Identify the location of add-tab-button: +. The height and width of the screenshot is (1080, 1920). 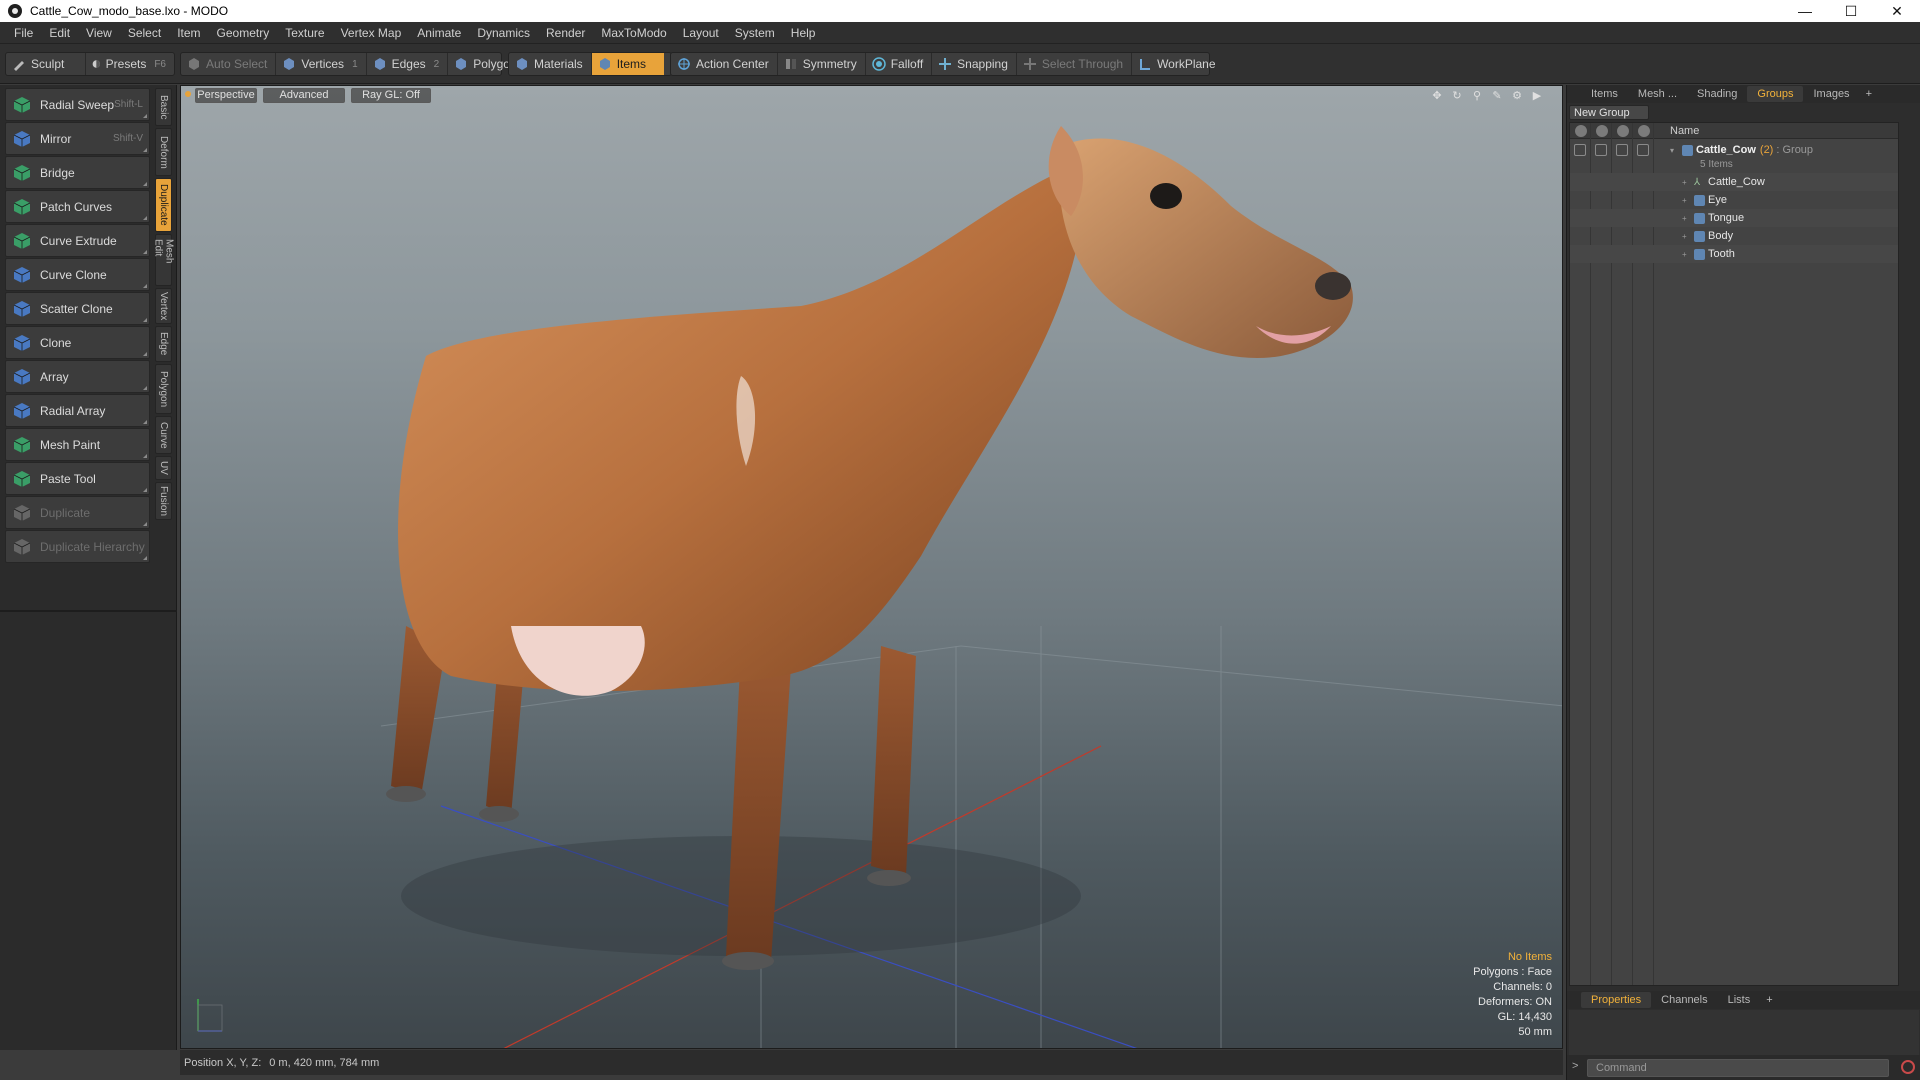
(1869, 94).